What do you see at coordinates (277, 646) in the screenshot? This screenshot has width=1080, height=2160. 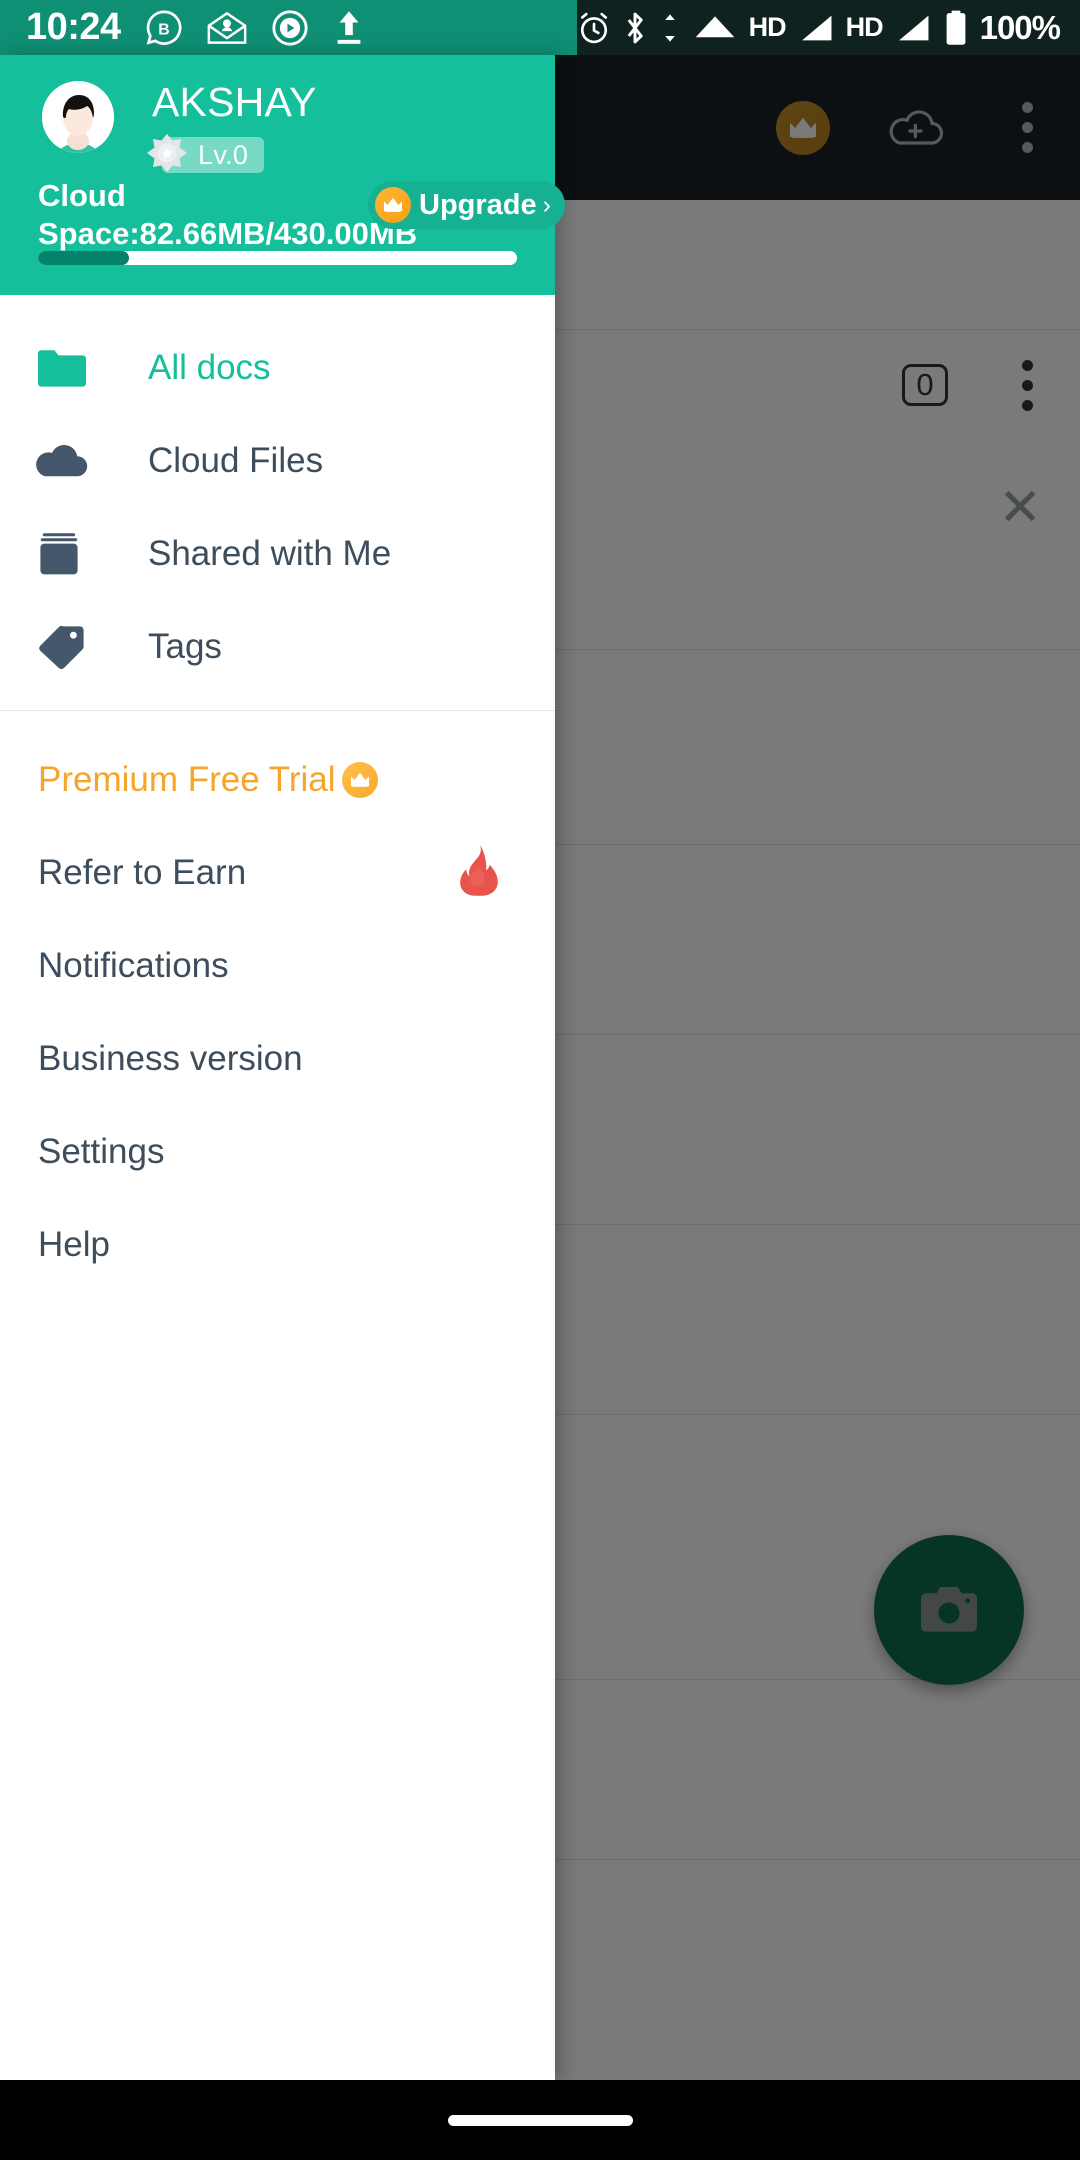 I see `sidebar-item-tags: Tags` at bounding box center [277, 646].